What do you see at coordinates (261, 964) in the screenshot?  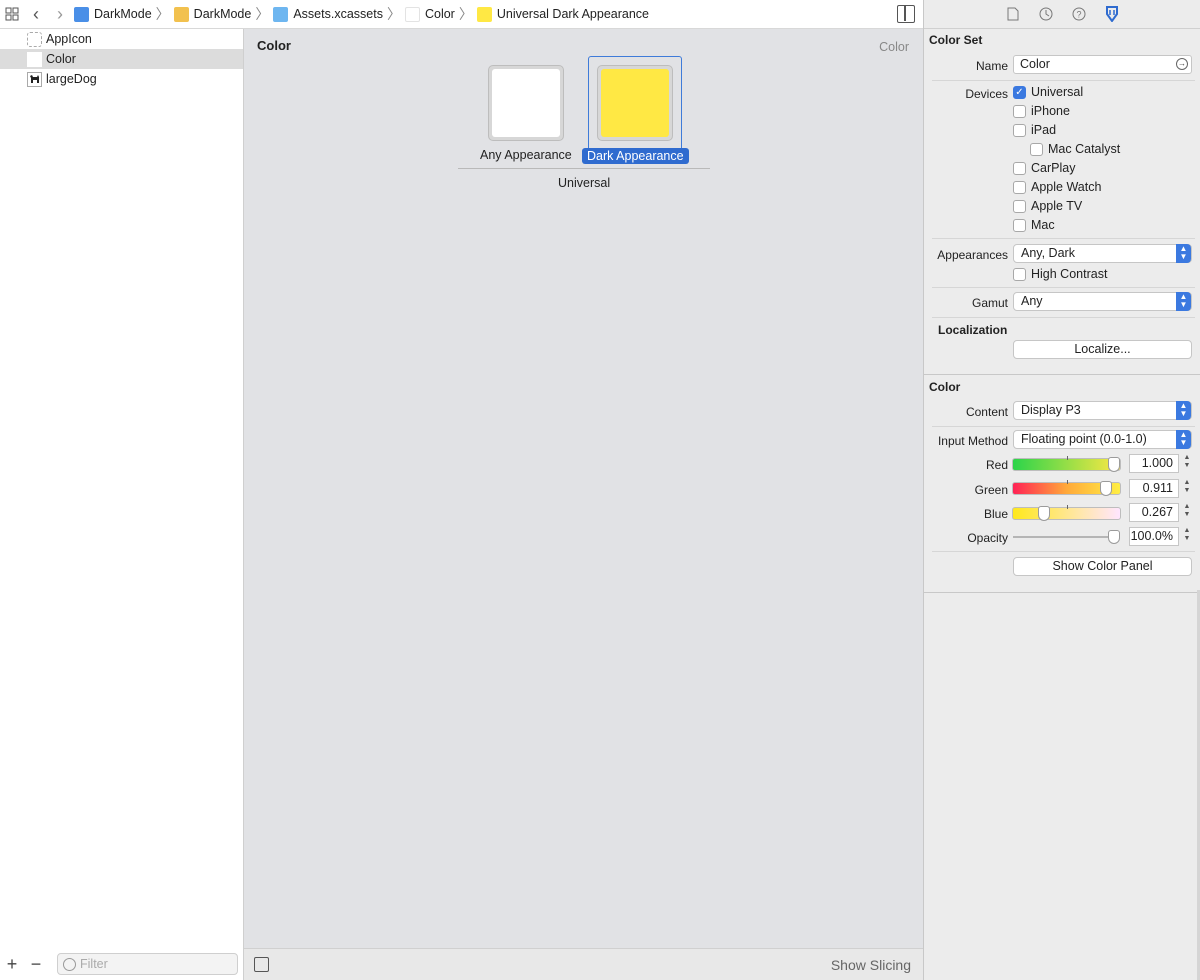 I see `show-overview-icon` at bounding box center [261, 964].